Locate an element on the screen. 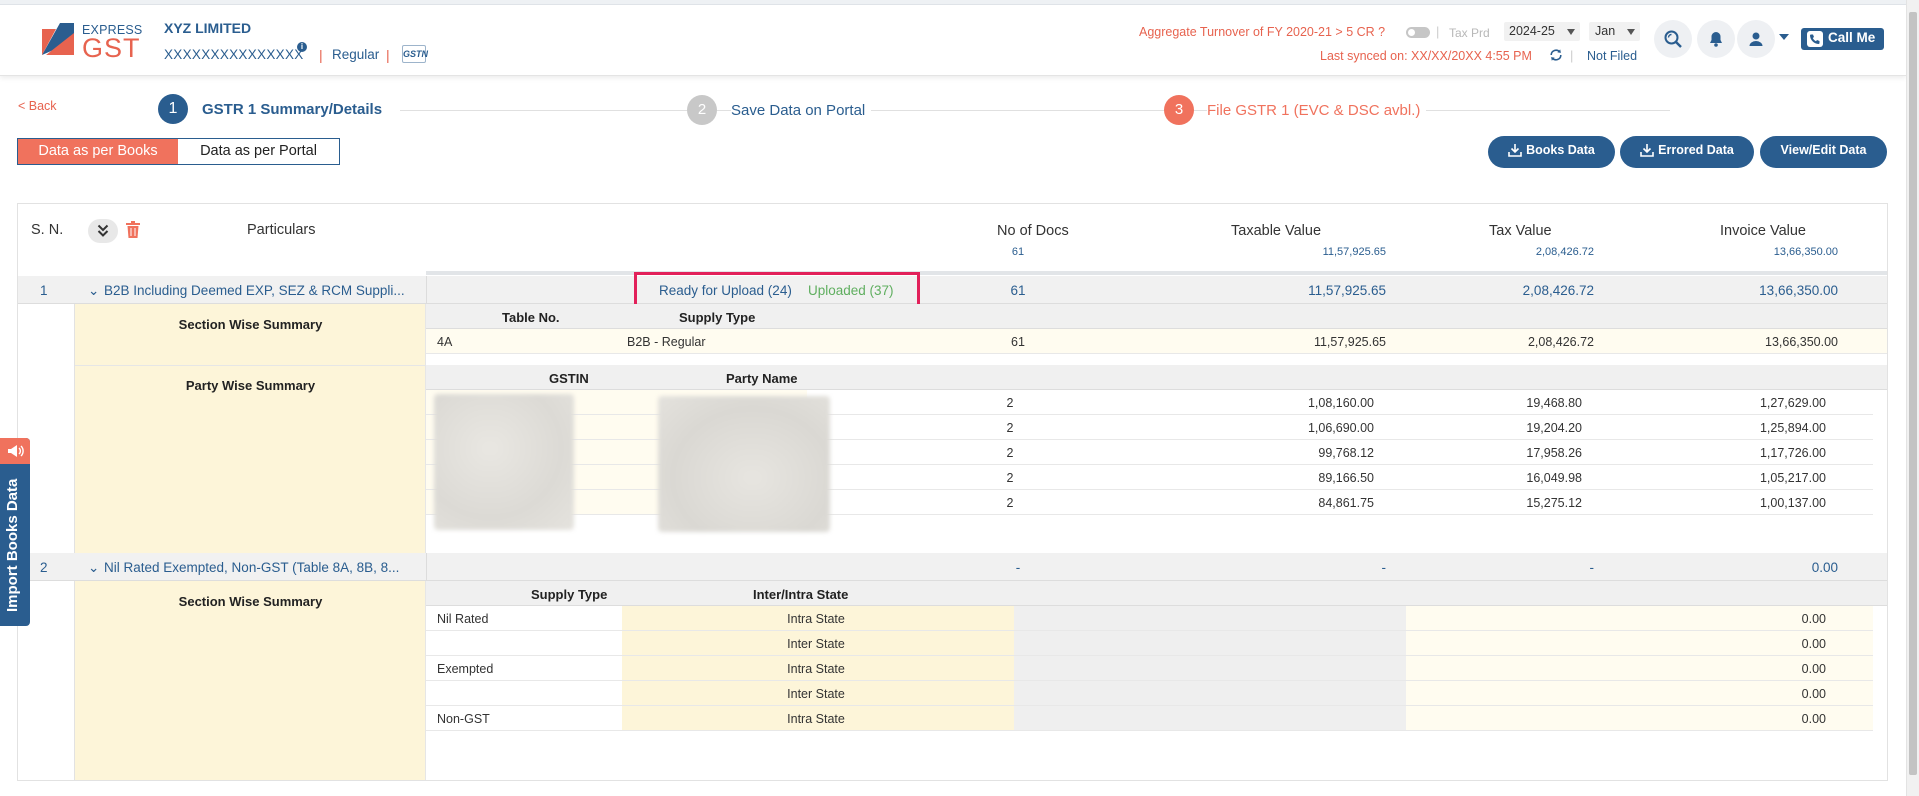 The width and height of the screenshot is (1919, 796). column-header-invoice: Invoice Value is located at coordinates (1763, 231).